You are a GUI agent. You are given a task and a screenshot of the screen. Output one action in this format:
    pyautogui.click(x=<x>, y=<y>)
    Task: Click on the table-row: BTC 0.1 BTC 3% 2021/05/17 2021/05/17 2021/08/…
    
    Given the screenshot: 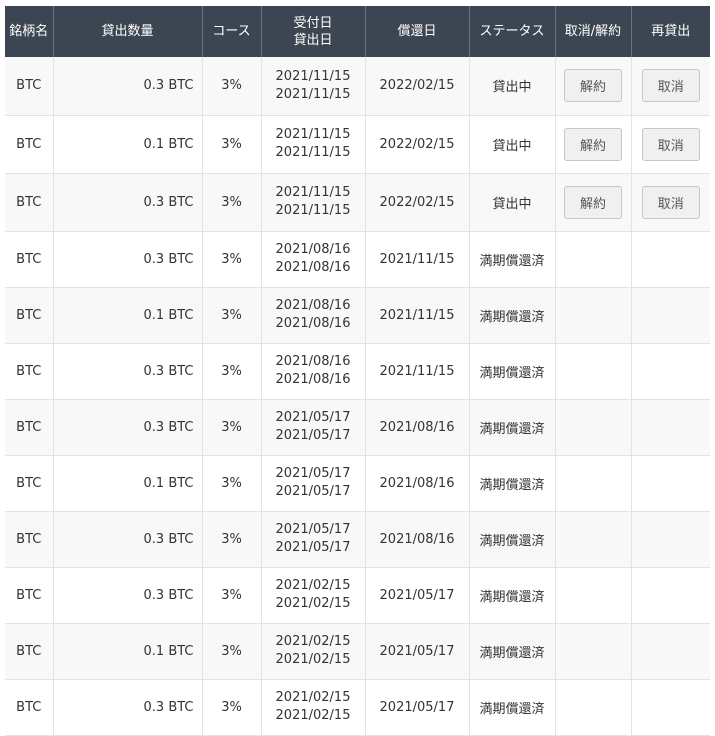 What is the action you would take?
    pyautogui.click(x=357, y=483)
    